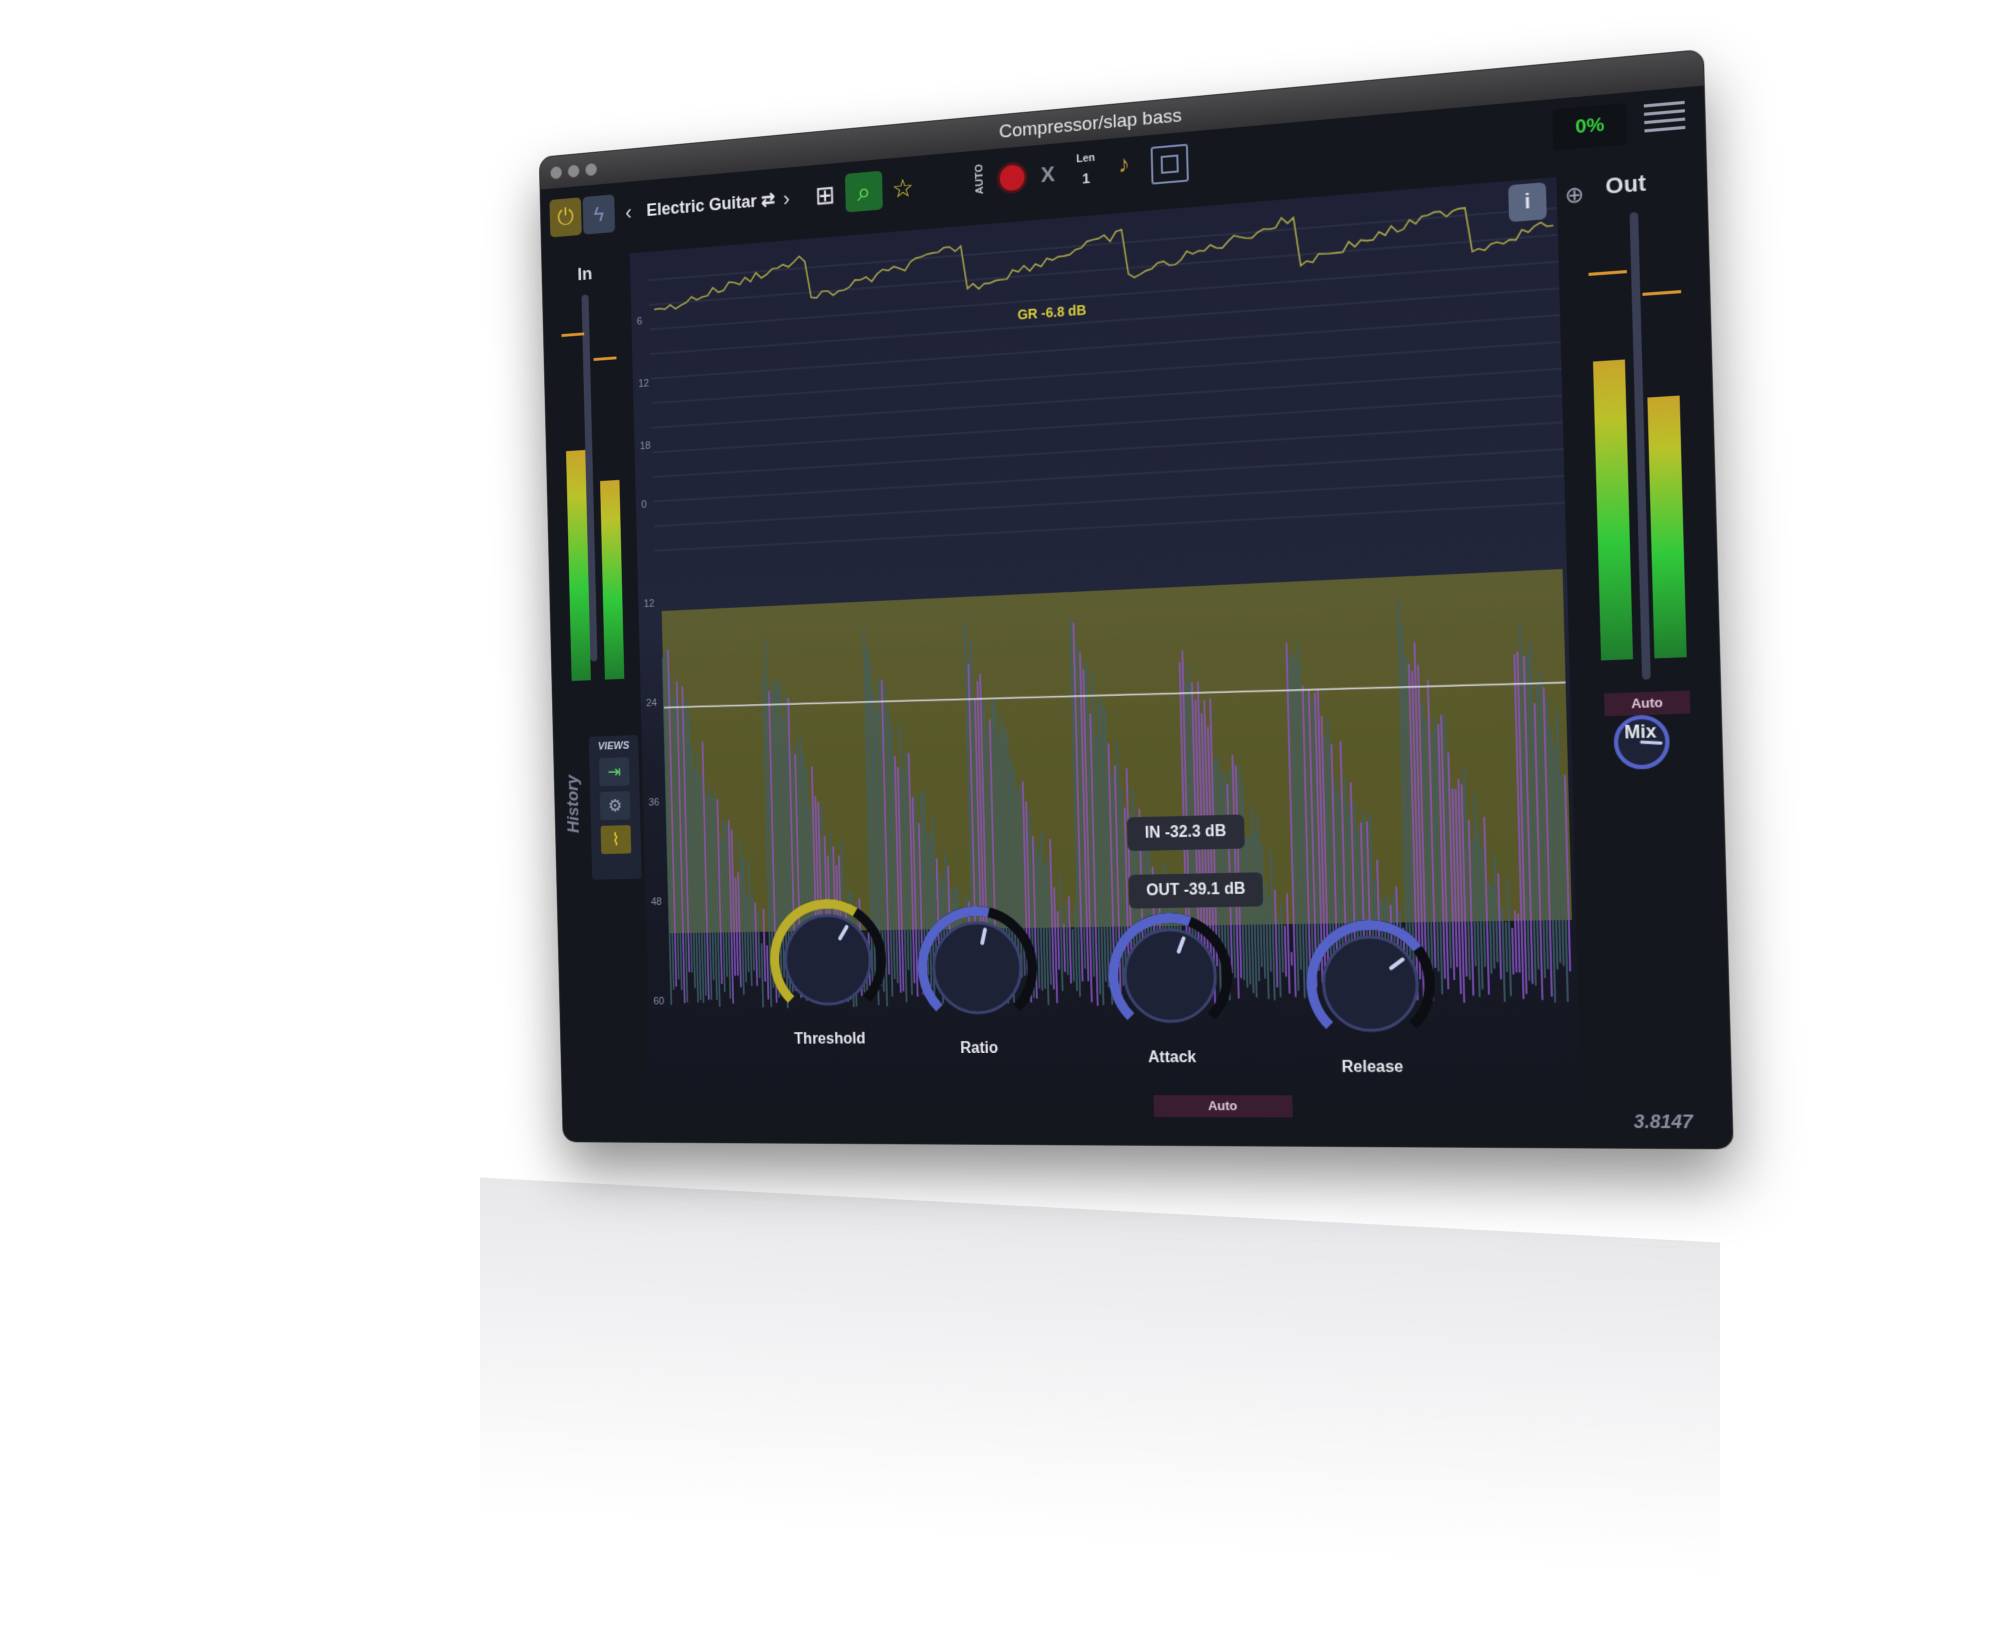 The image size is (2000, 1633). What do you see at coordinates (830, 1040) in the screenshot?
I see `knob-label: Threshold` at bounding box center [830, 1040].